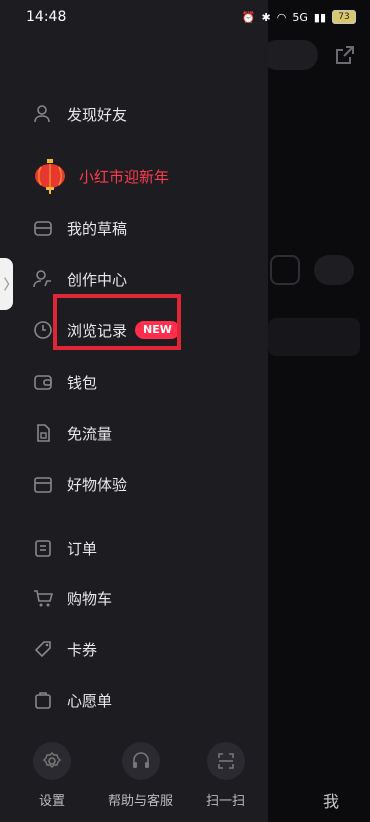  Describe the element at coordinates (82, 649) in the screenshot. I see `menu-item-label: 卡券` at that location.